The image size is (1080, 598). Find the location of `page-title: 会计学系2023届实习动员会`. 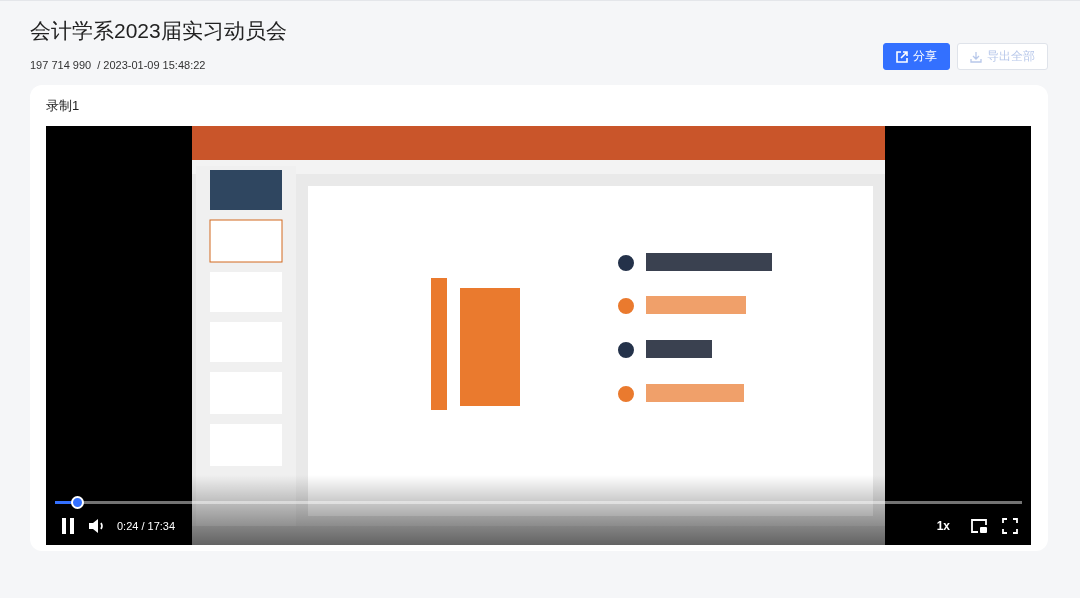

page-title: 会计学系2023届实习动员会 is located at coordinates (158, 31).